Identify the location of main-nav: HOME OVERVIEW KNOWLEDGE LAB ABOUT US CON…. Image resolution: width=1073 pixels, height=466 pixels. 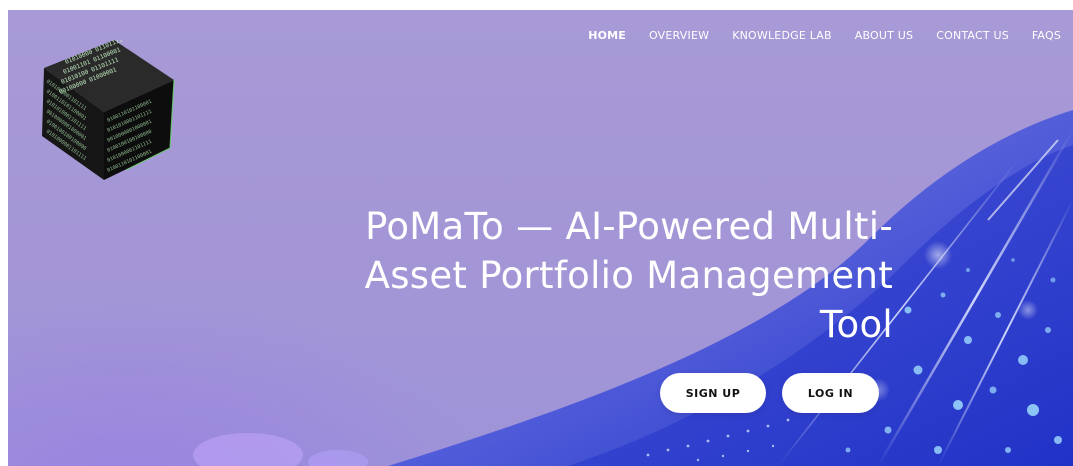
(813, 35).